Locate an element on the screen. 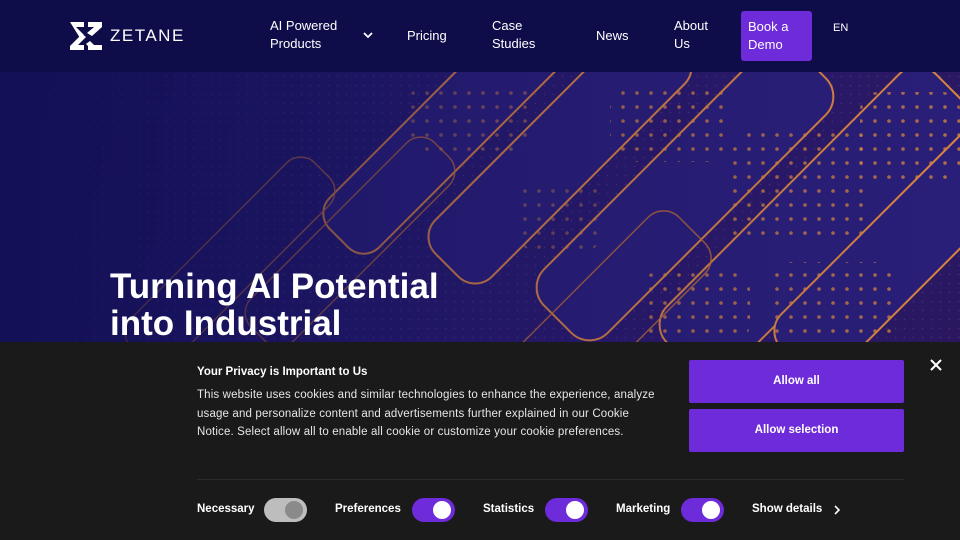 This screenshot has width=960, height=540. language-selector: EN is located at coordinates (840, 28).